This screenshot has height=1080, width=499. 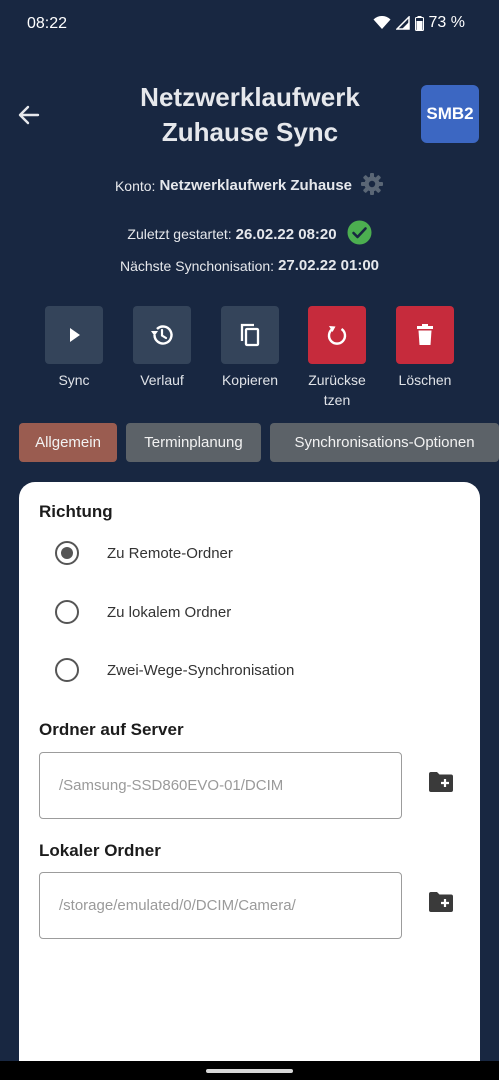 What do you see at coordinates (425, 380) in the screenshot?
I see `delete-button-label: Löschen` at bounding box center [425, 380].